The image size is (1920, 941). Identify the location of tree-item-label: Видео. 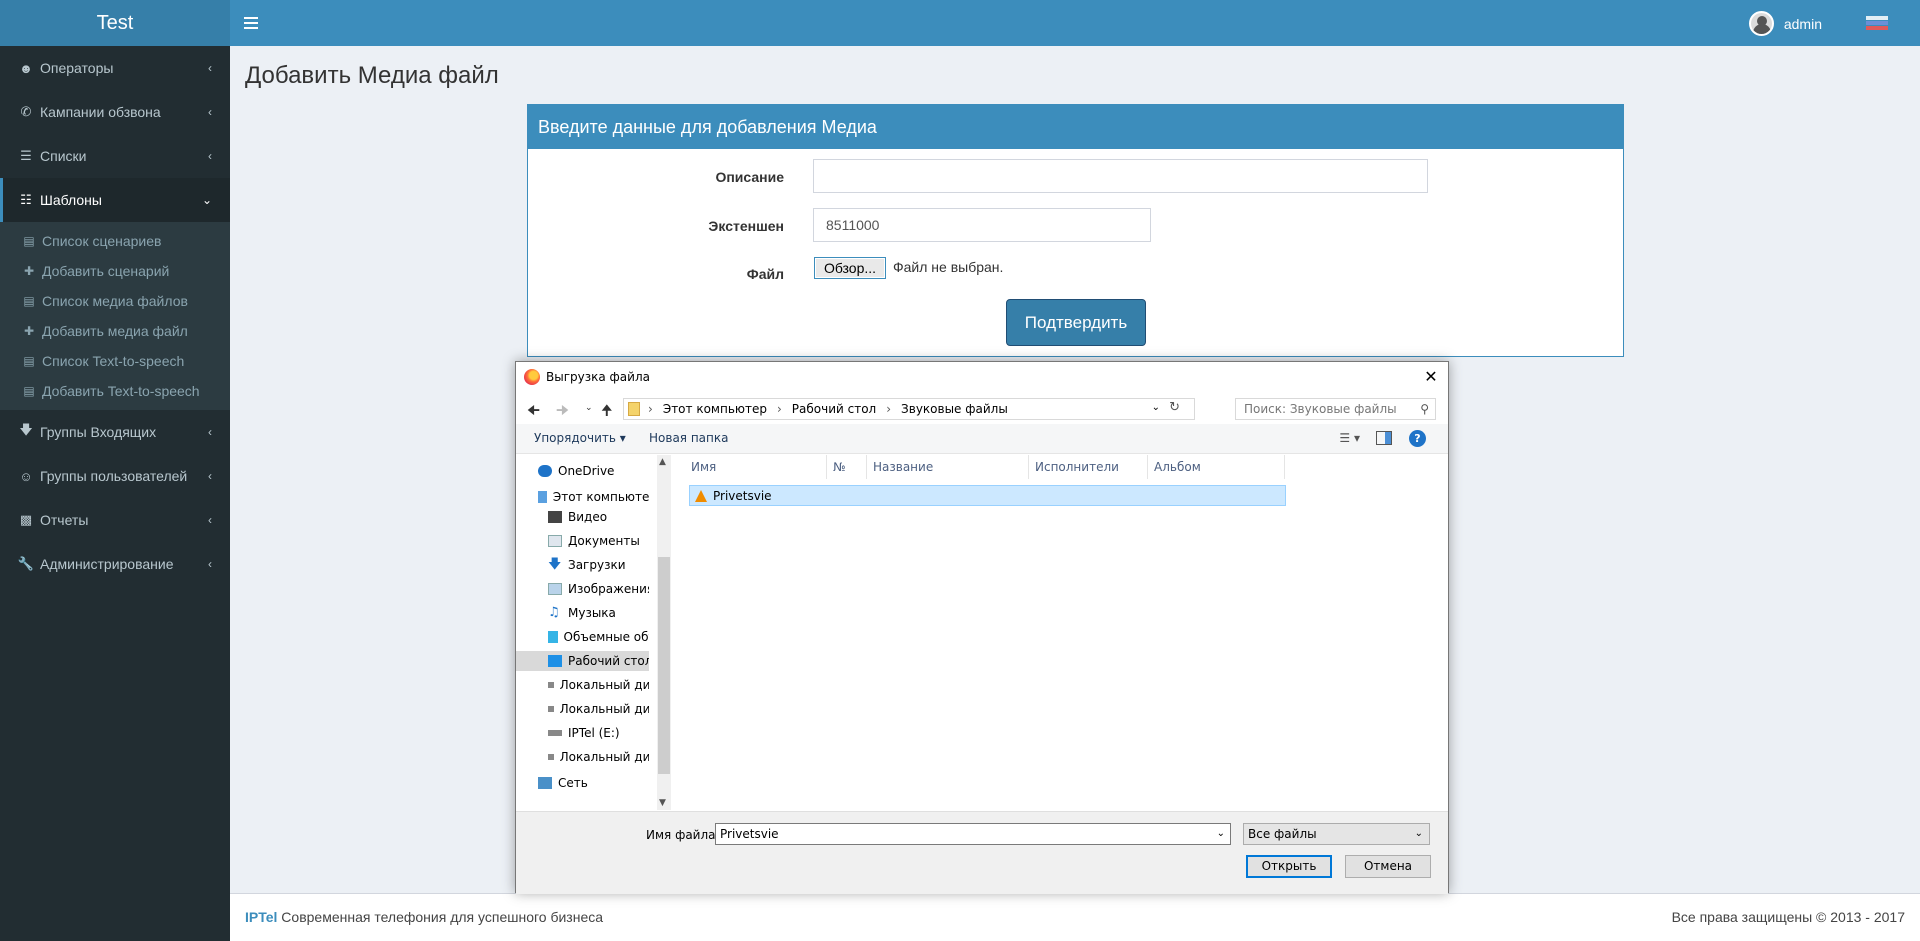
(588, 517).